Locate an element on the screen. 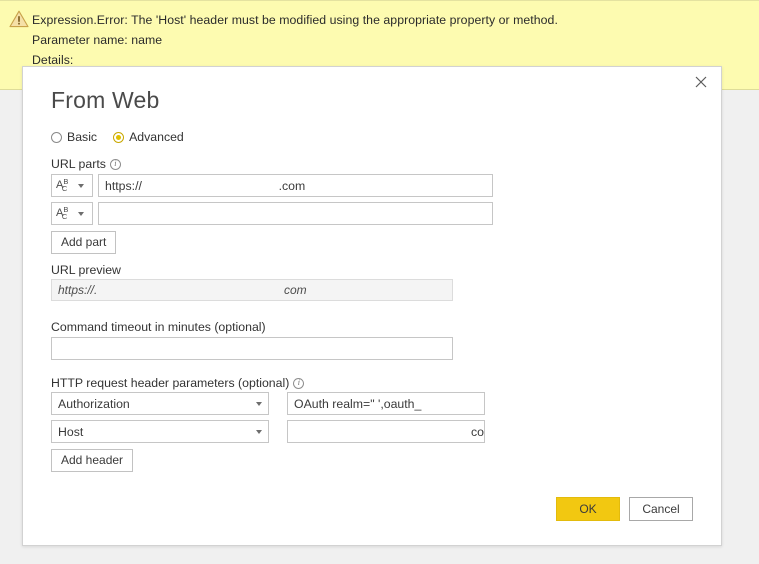 The height and width of the screenshot is (564, 759). header-value-text-2: co is located at coordinates (477, 431).